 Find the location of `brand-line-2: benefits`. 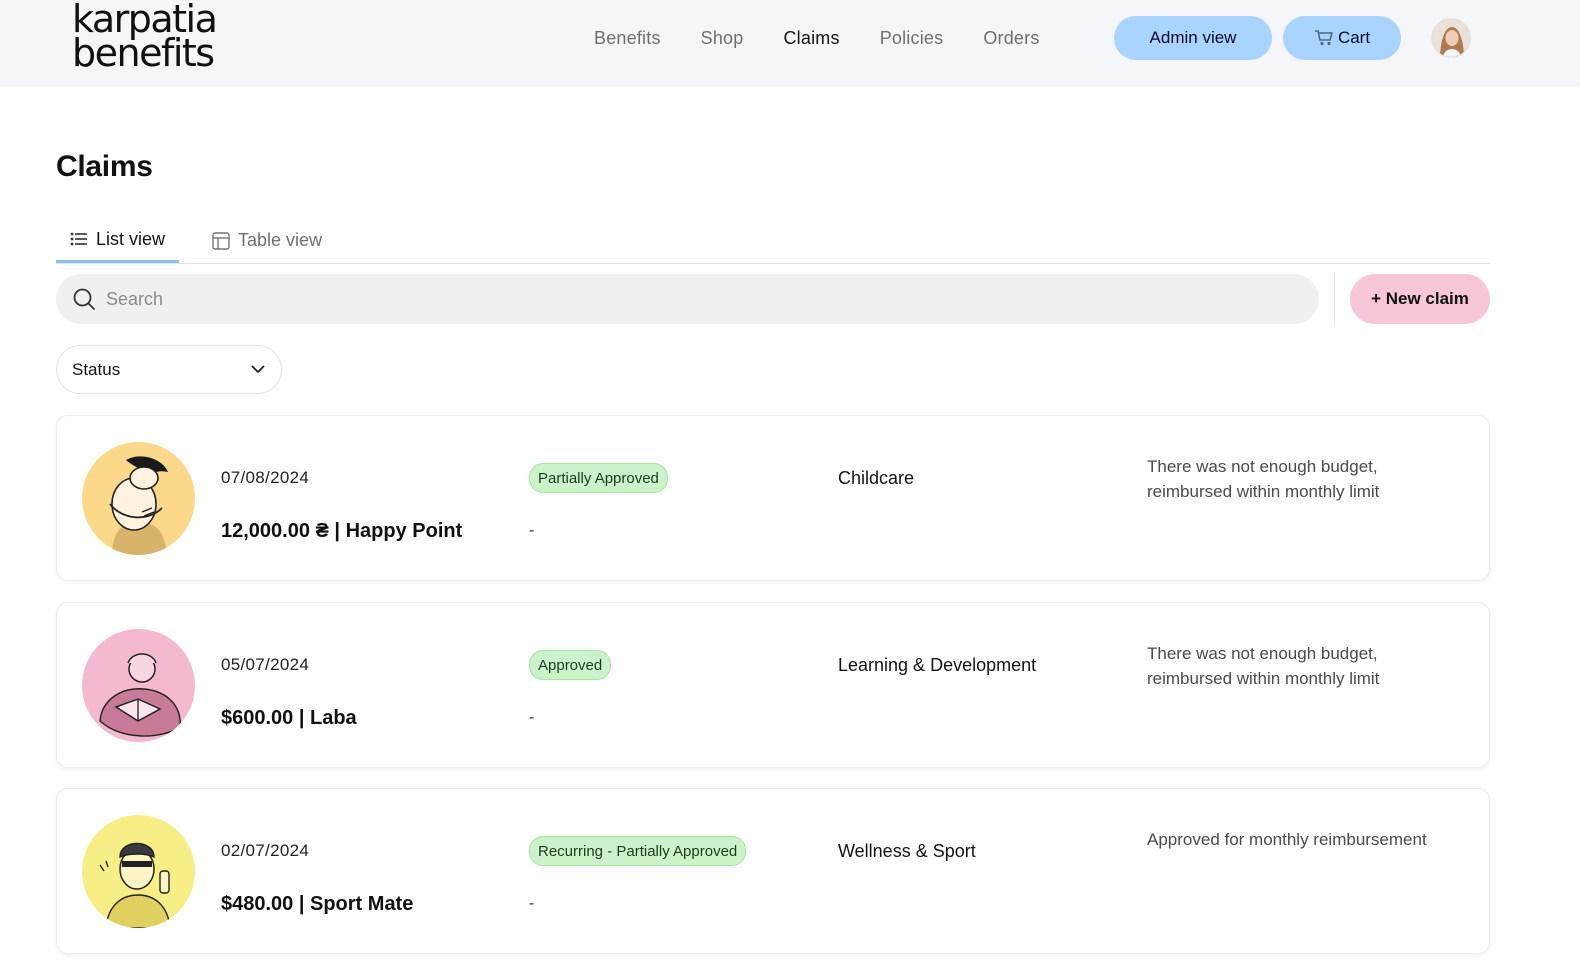

brand-line-2: benefits is located at coordinates (143, 53).